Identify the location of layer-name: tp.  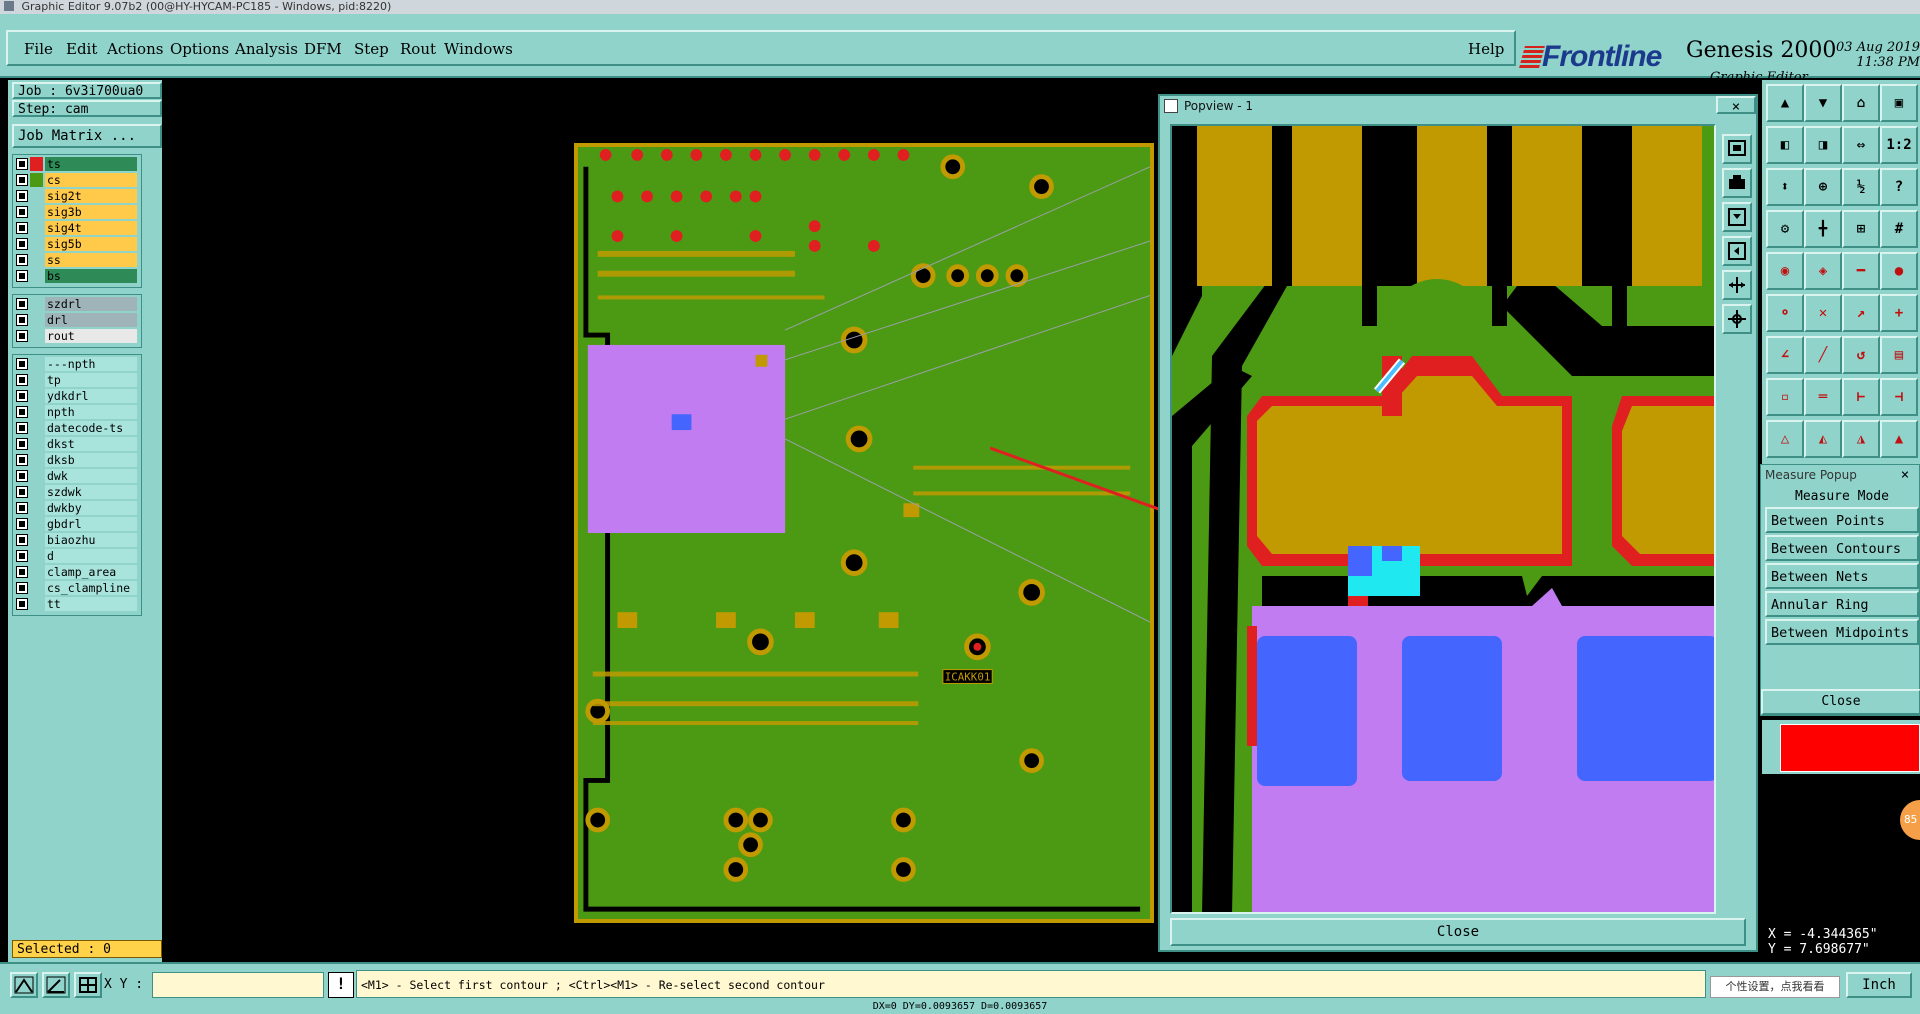
(91, 380).